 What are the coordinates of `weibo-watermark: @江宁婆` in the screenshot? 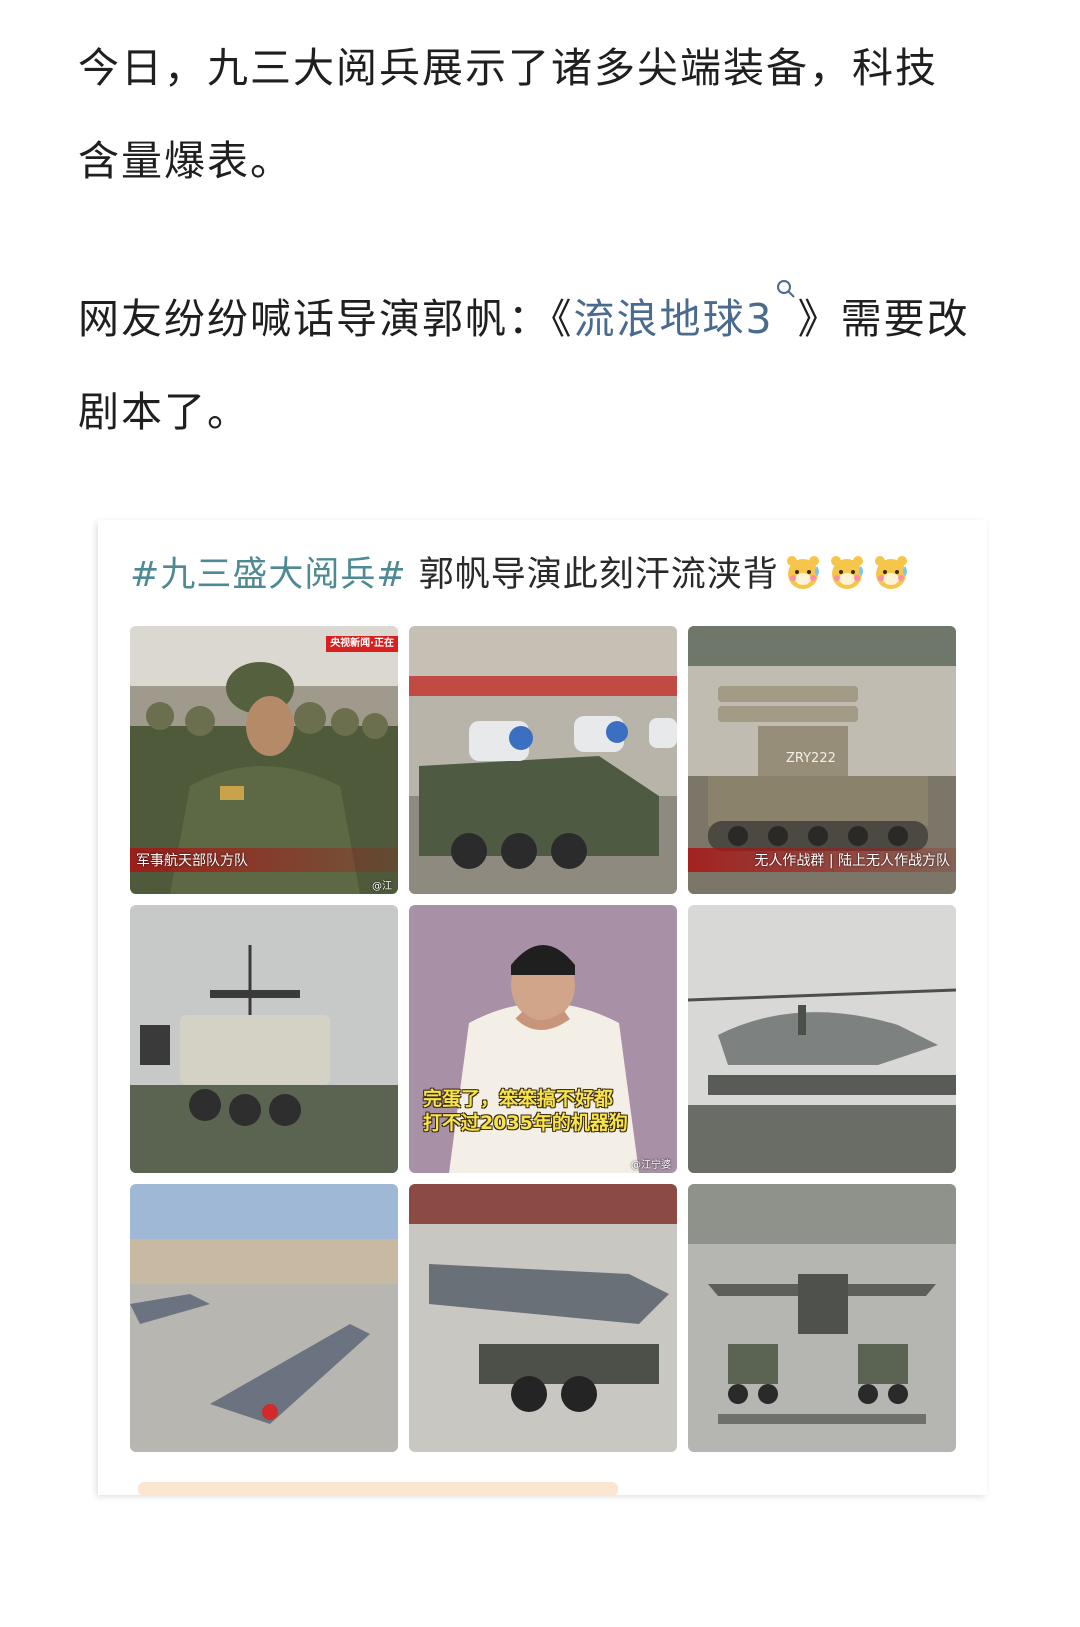 It's located at (651, 1165).